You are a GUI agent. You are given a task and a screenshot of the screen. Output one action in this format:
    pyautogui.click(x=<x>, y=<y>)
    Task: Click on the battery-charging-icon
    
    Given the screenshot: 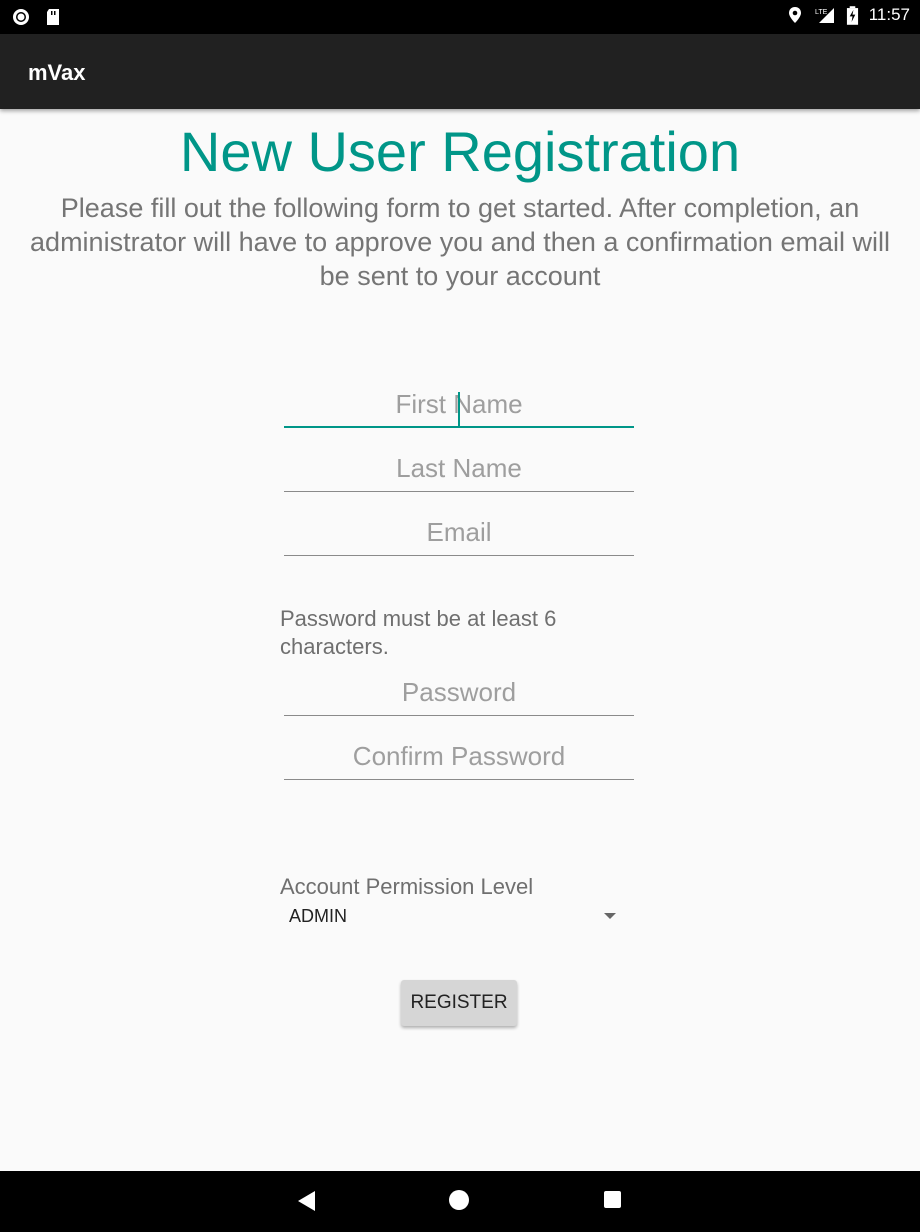 What is the action you would take?
    pyautogui.click(x=852, y=15)
    